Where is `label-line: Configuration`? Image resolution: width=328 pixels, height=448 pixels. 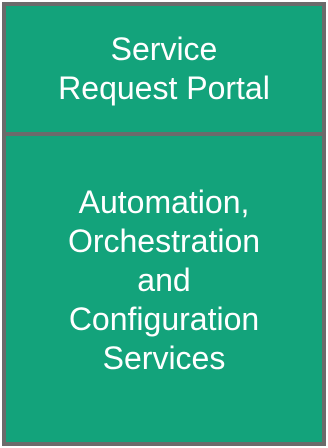 label-line: Configuration is located at coordinates (164, 318).